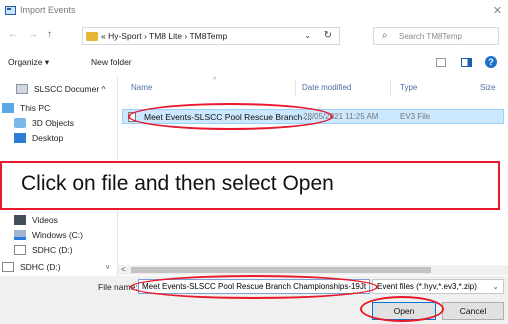 The width and height of the screenshot is (508, 324). Describe the element at coordinates (49, 34) in the screenshot. I see `up-arrow-icon: ↑` at that location.